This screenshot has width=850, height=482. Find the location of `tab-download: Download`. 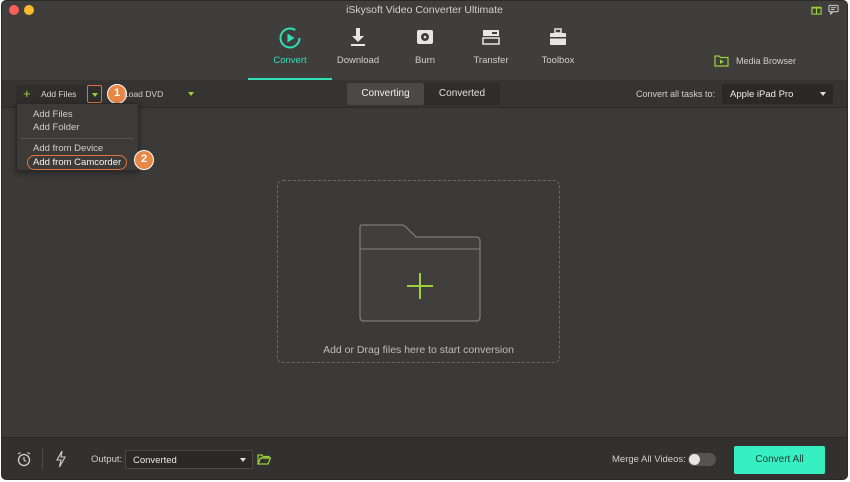

tab-download: Download is located at coordinates (358, 50).